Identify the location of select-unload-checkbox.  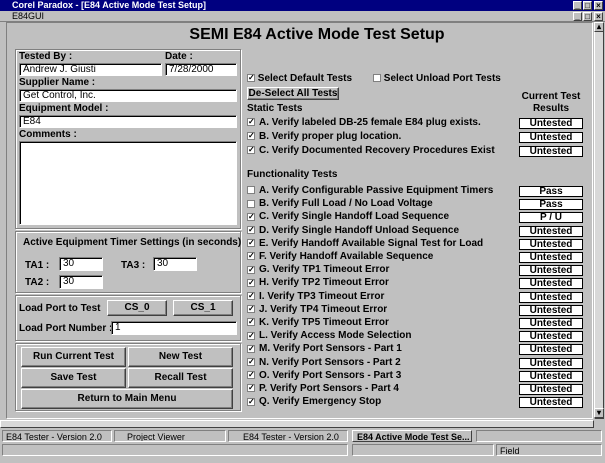
(377, 78).